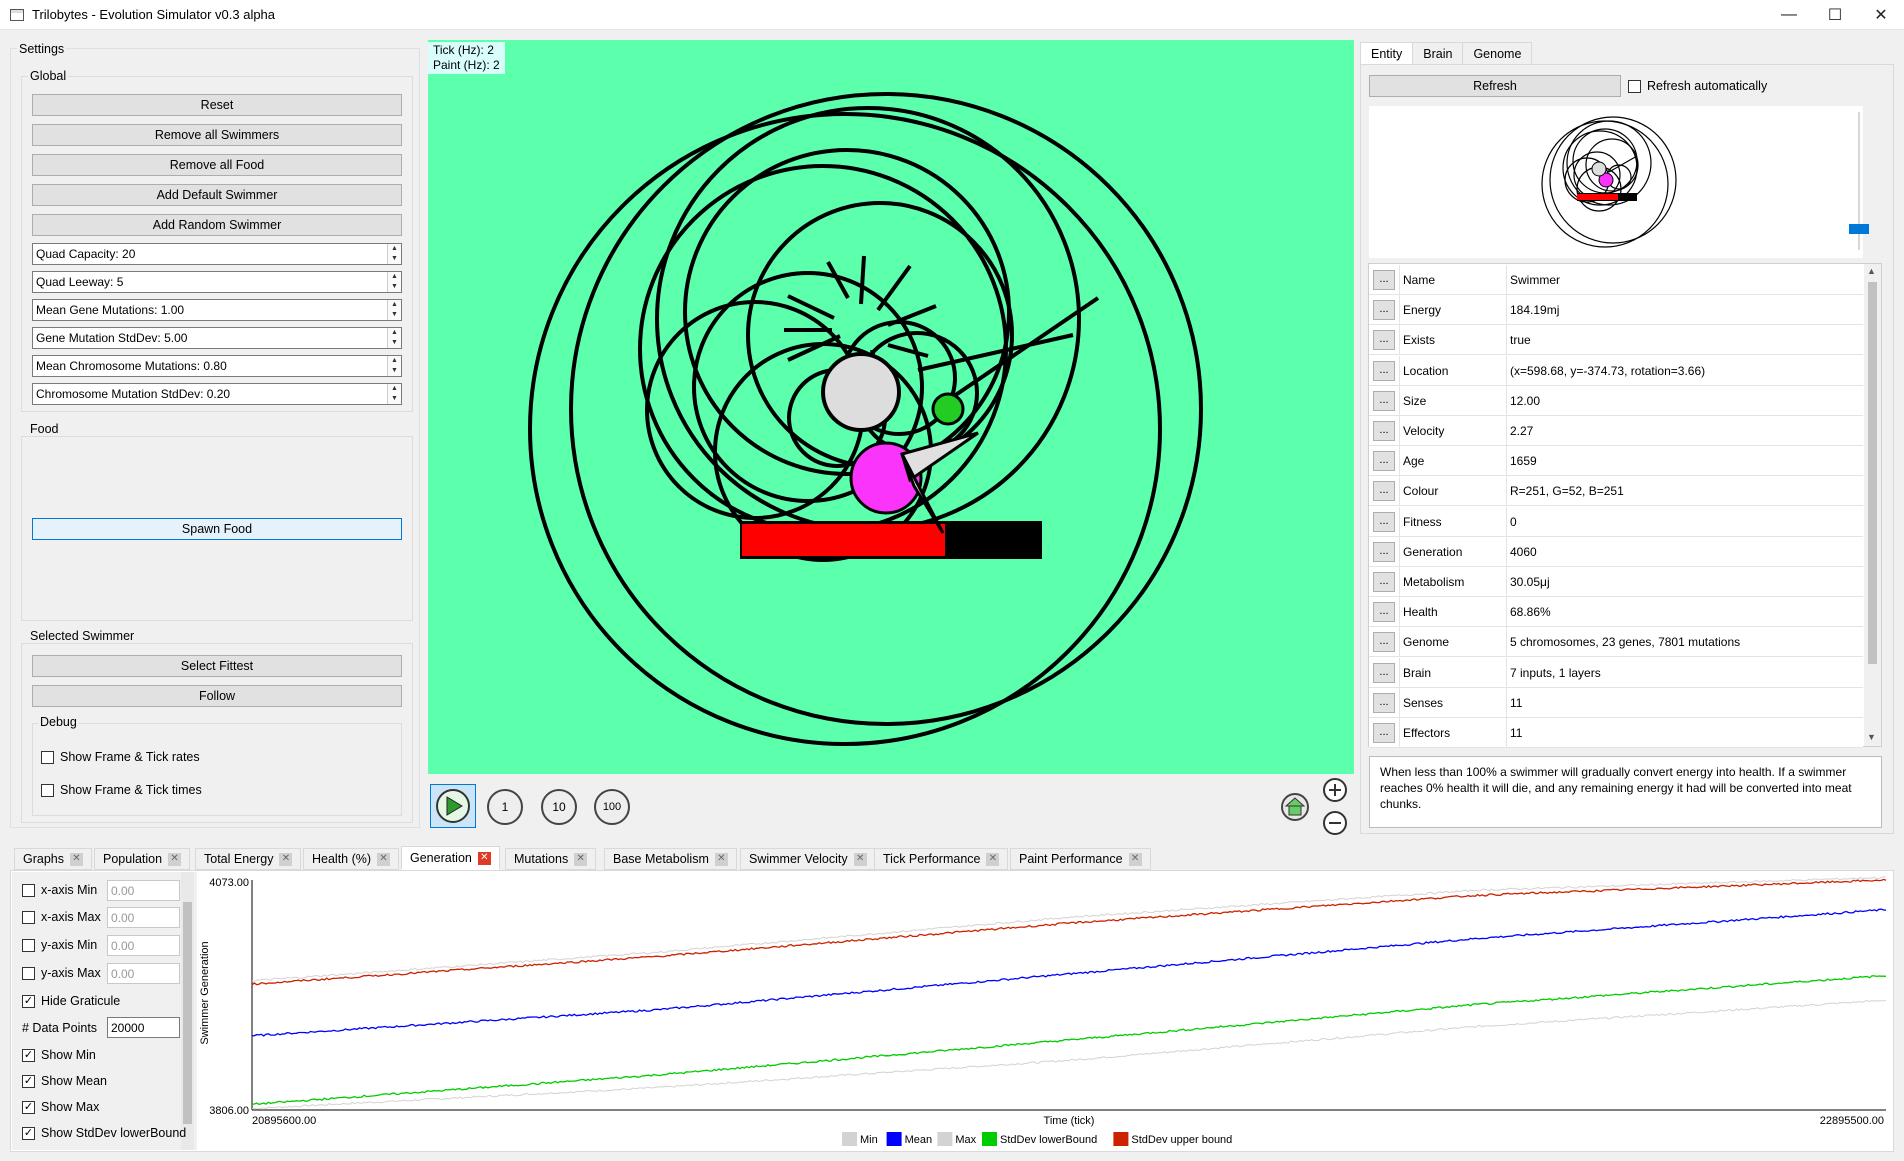 This screenshot has height=1161, width=1904. Describe the element at coordinates (351, 859) in the screenshot. I see `graph-tab-health: Health (%) ✕` at that location.